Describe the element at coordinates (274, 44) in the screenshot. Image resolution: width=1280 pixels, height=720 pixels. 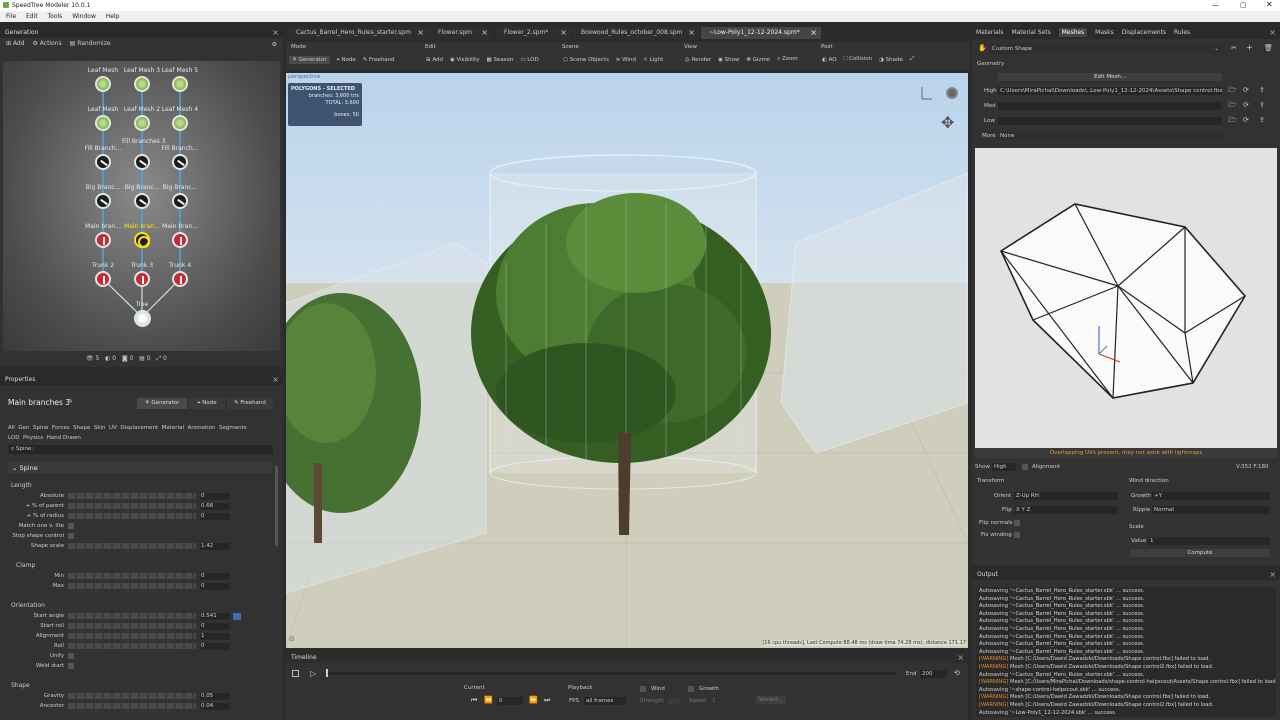
I see `settings-icon: ⚙` at that location.